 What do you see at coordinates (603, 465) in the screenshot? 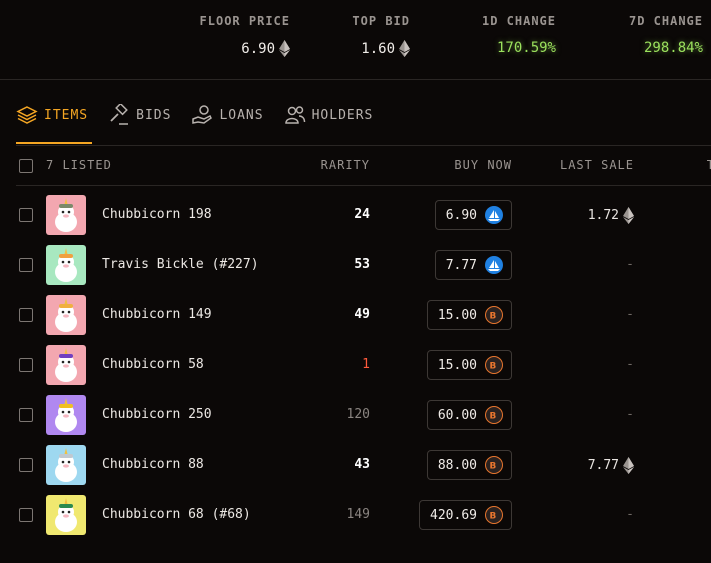
I see `last-sale-value: 7.77` at bounding box center [603, 465].